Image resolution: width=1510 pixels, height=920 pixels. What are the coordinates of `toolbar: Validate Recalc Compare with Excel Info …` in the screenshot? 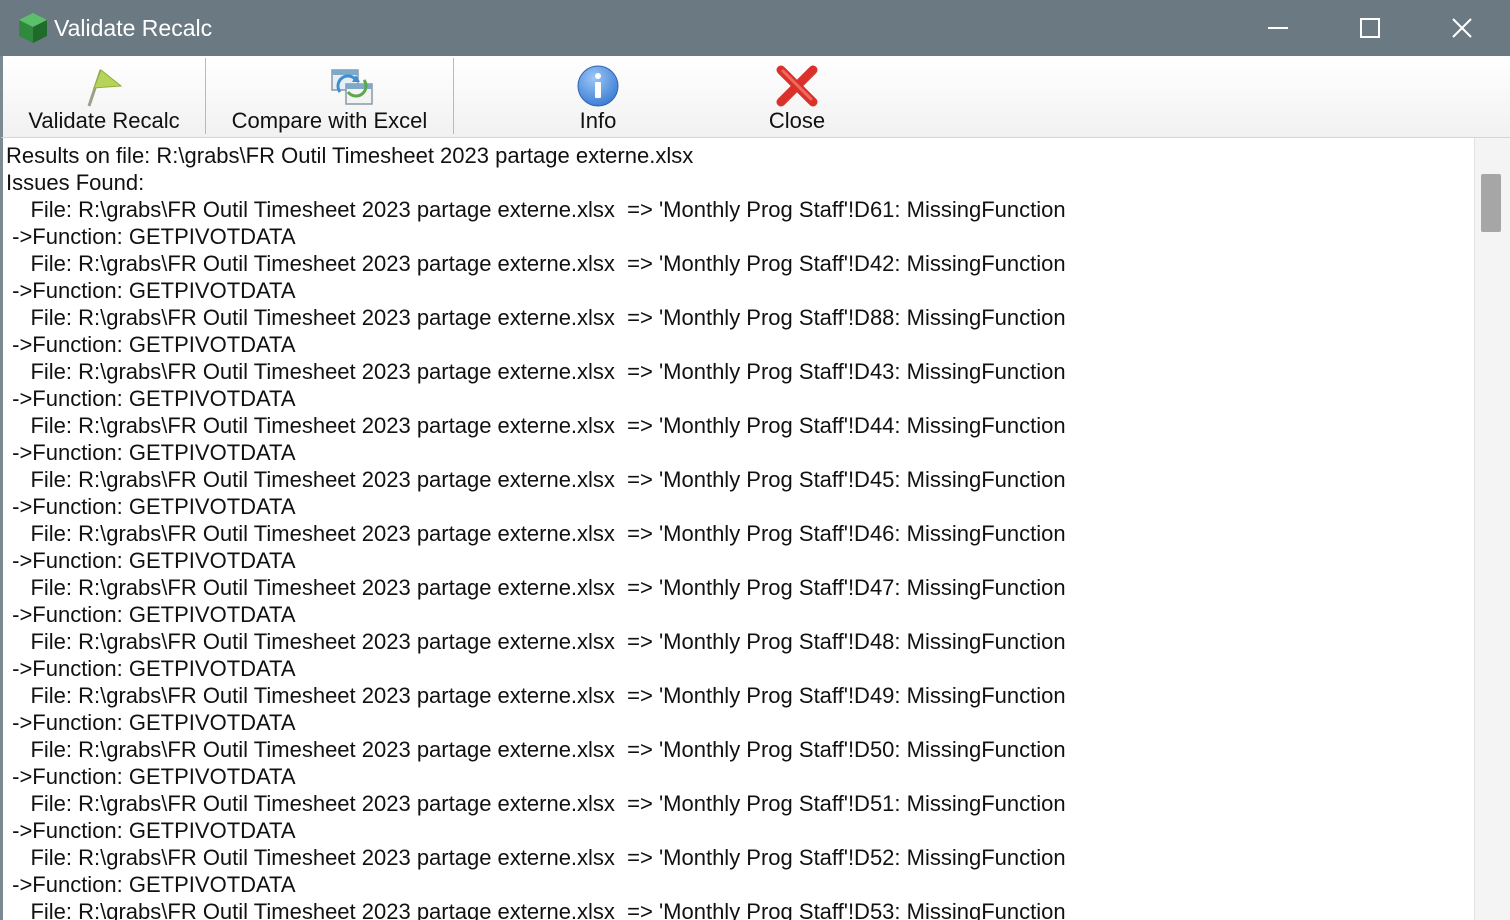 It's located at (755, 97).